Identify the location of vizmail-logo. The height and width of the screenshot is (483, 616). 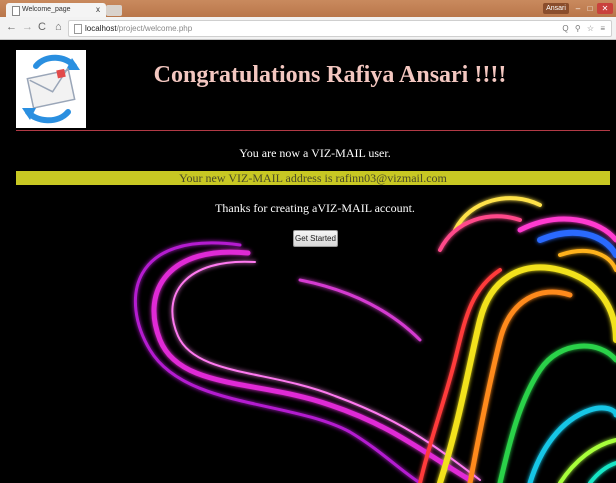
(51, 89).